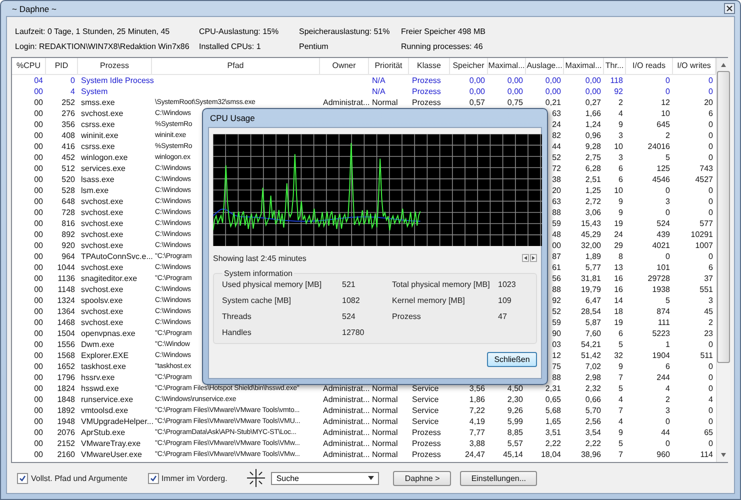 This screenshot has width=741, height=500. I want to click on column-header: Speicher, so click(469, 66).